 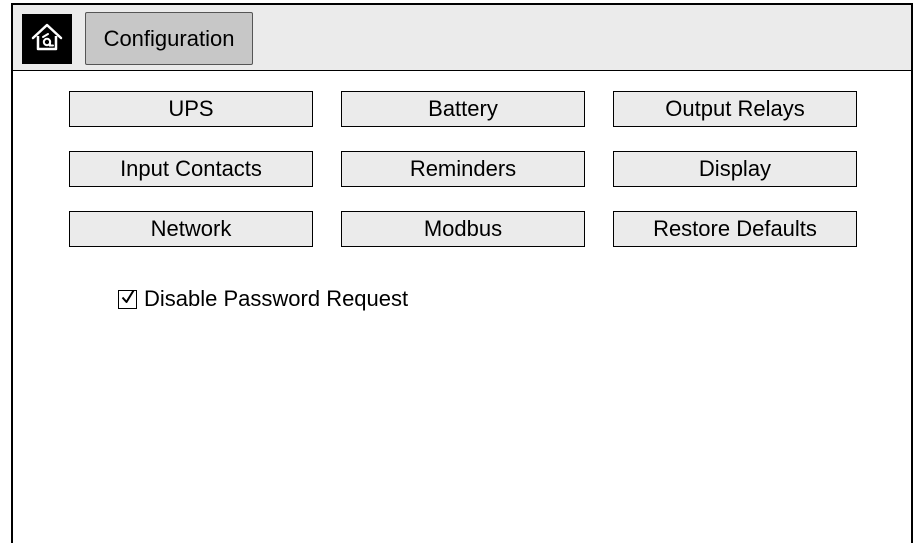 What do you see at coordinates (735, 169) in the screenshot?
I see `display-button: Display` at bounding box center [735, 169].